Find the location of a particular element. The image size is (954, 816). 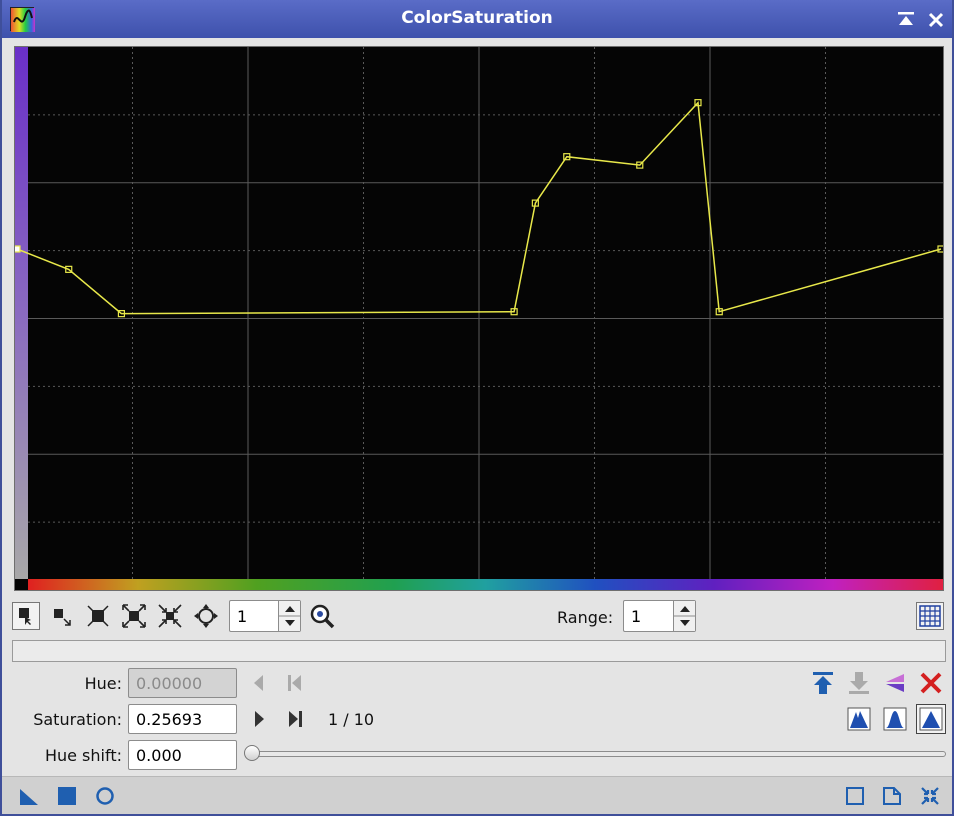

hue-label: Hue: is located at coordinates (103, 683).